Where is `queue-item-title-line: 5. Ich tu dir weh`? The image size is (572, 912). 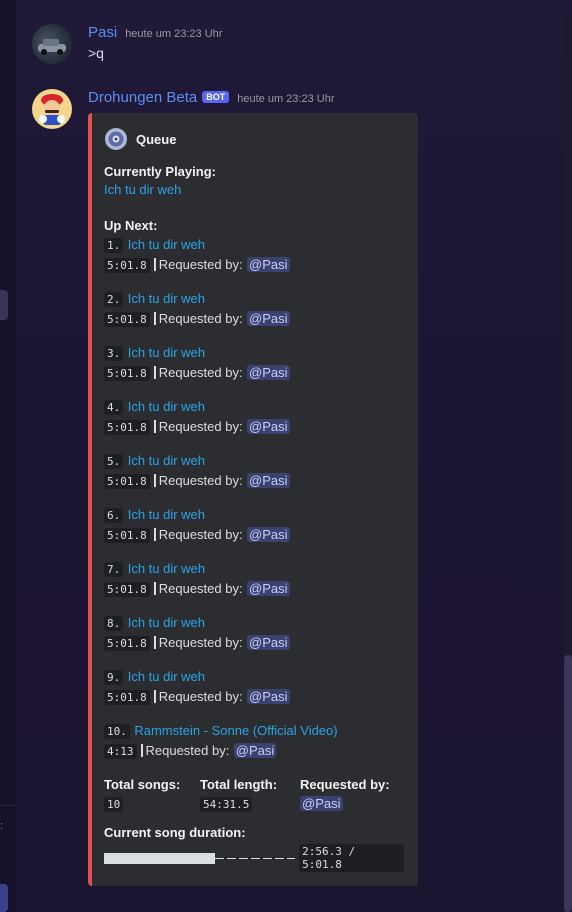 queue-item-title-line: 5. Ich tu dir weh is located at coordinates (254, 461).